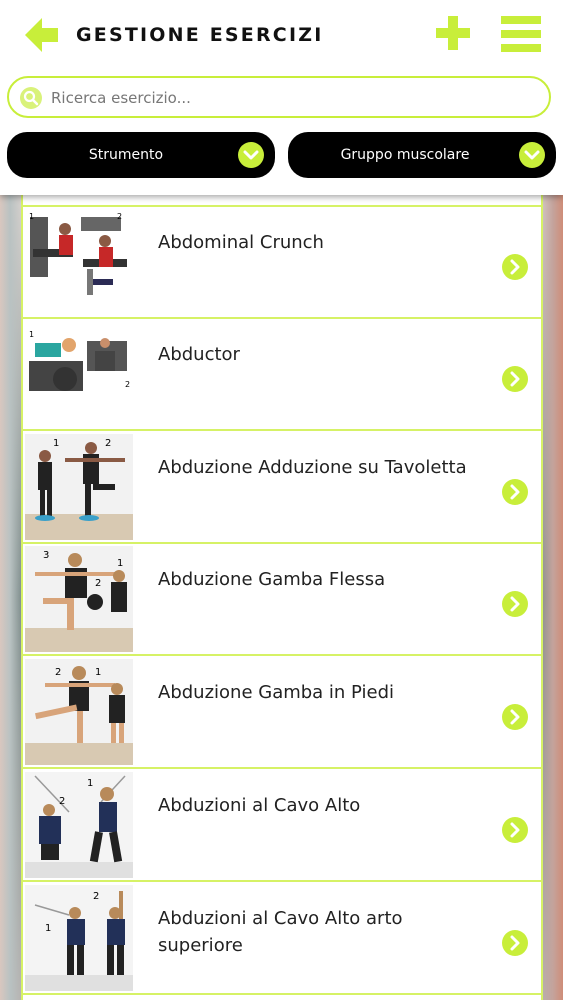 Image resolution: width=563 pixels, height=1000 pixels. Describe the element at coordinates (282, 263) in the screenshot. I see `list-item: 1 2 Abdominal Crunch` at that location.